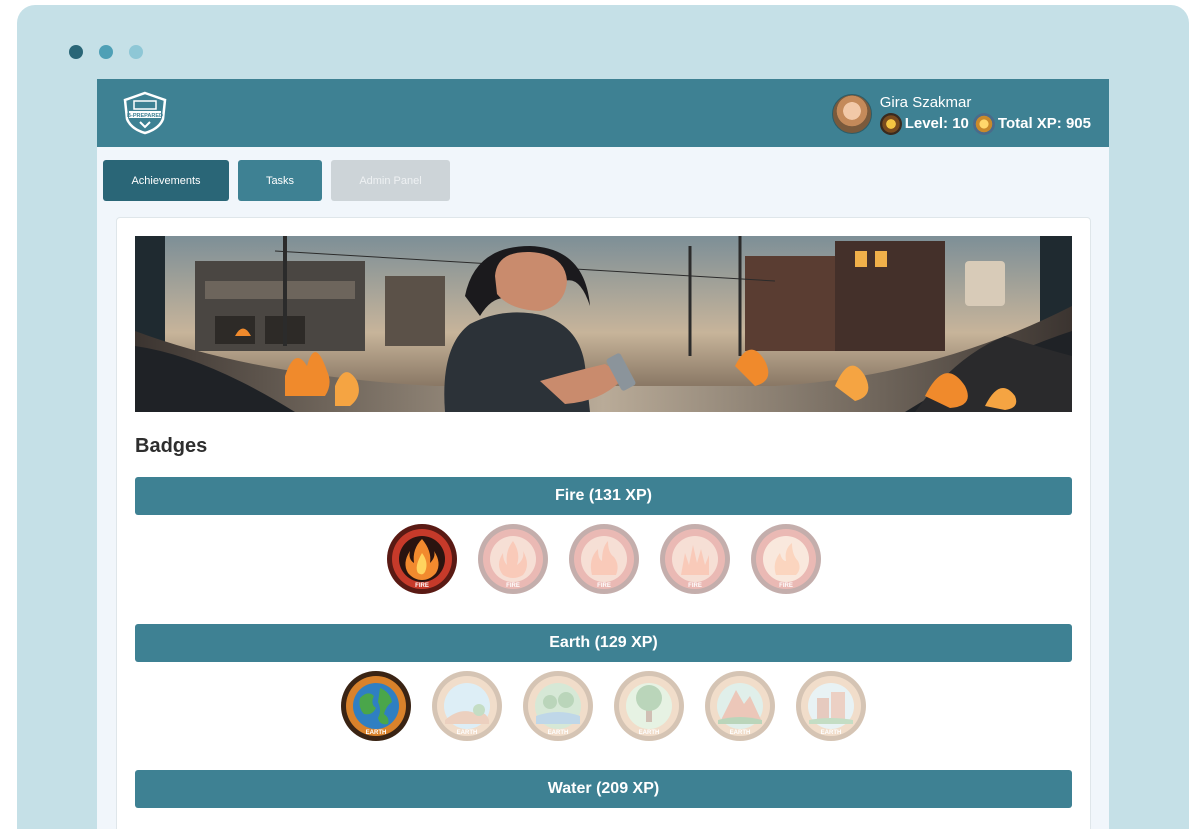  What do you see at coordinates (145, 116) in the screenshot?
I see `logo-text: B-PREPARED` at bounding box center [145, 116].